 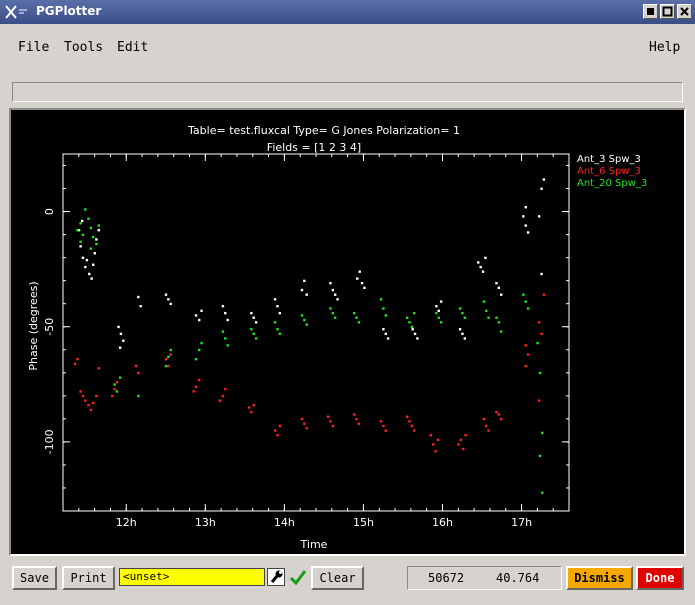 I want to click on annotation-entry: <unset>, so click(x=192, y=577).